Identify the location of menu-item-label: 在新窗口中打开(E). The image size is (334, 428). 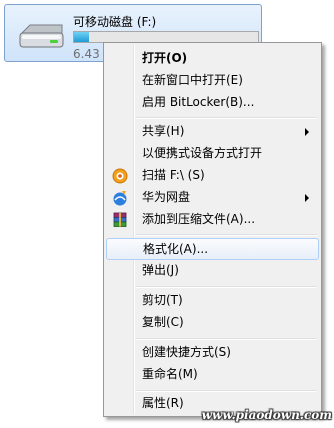
(192, 80).